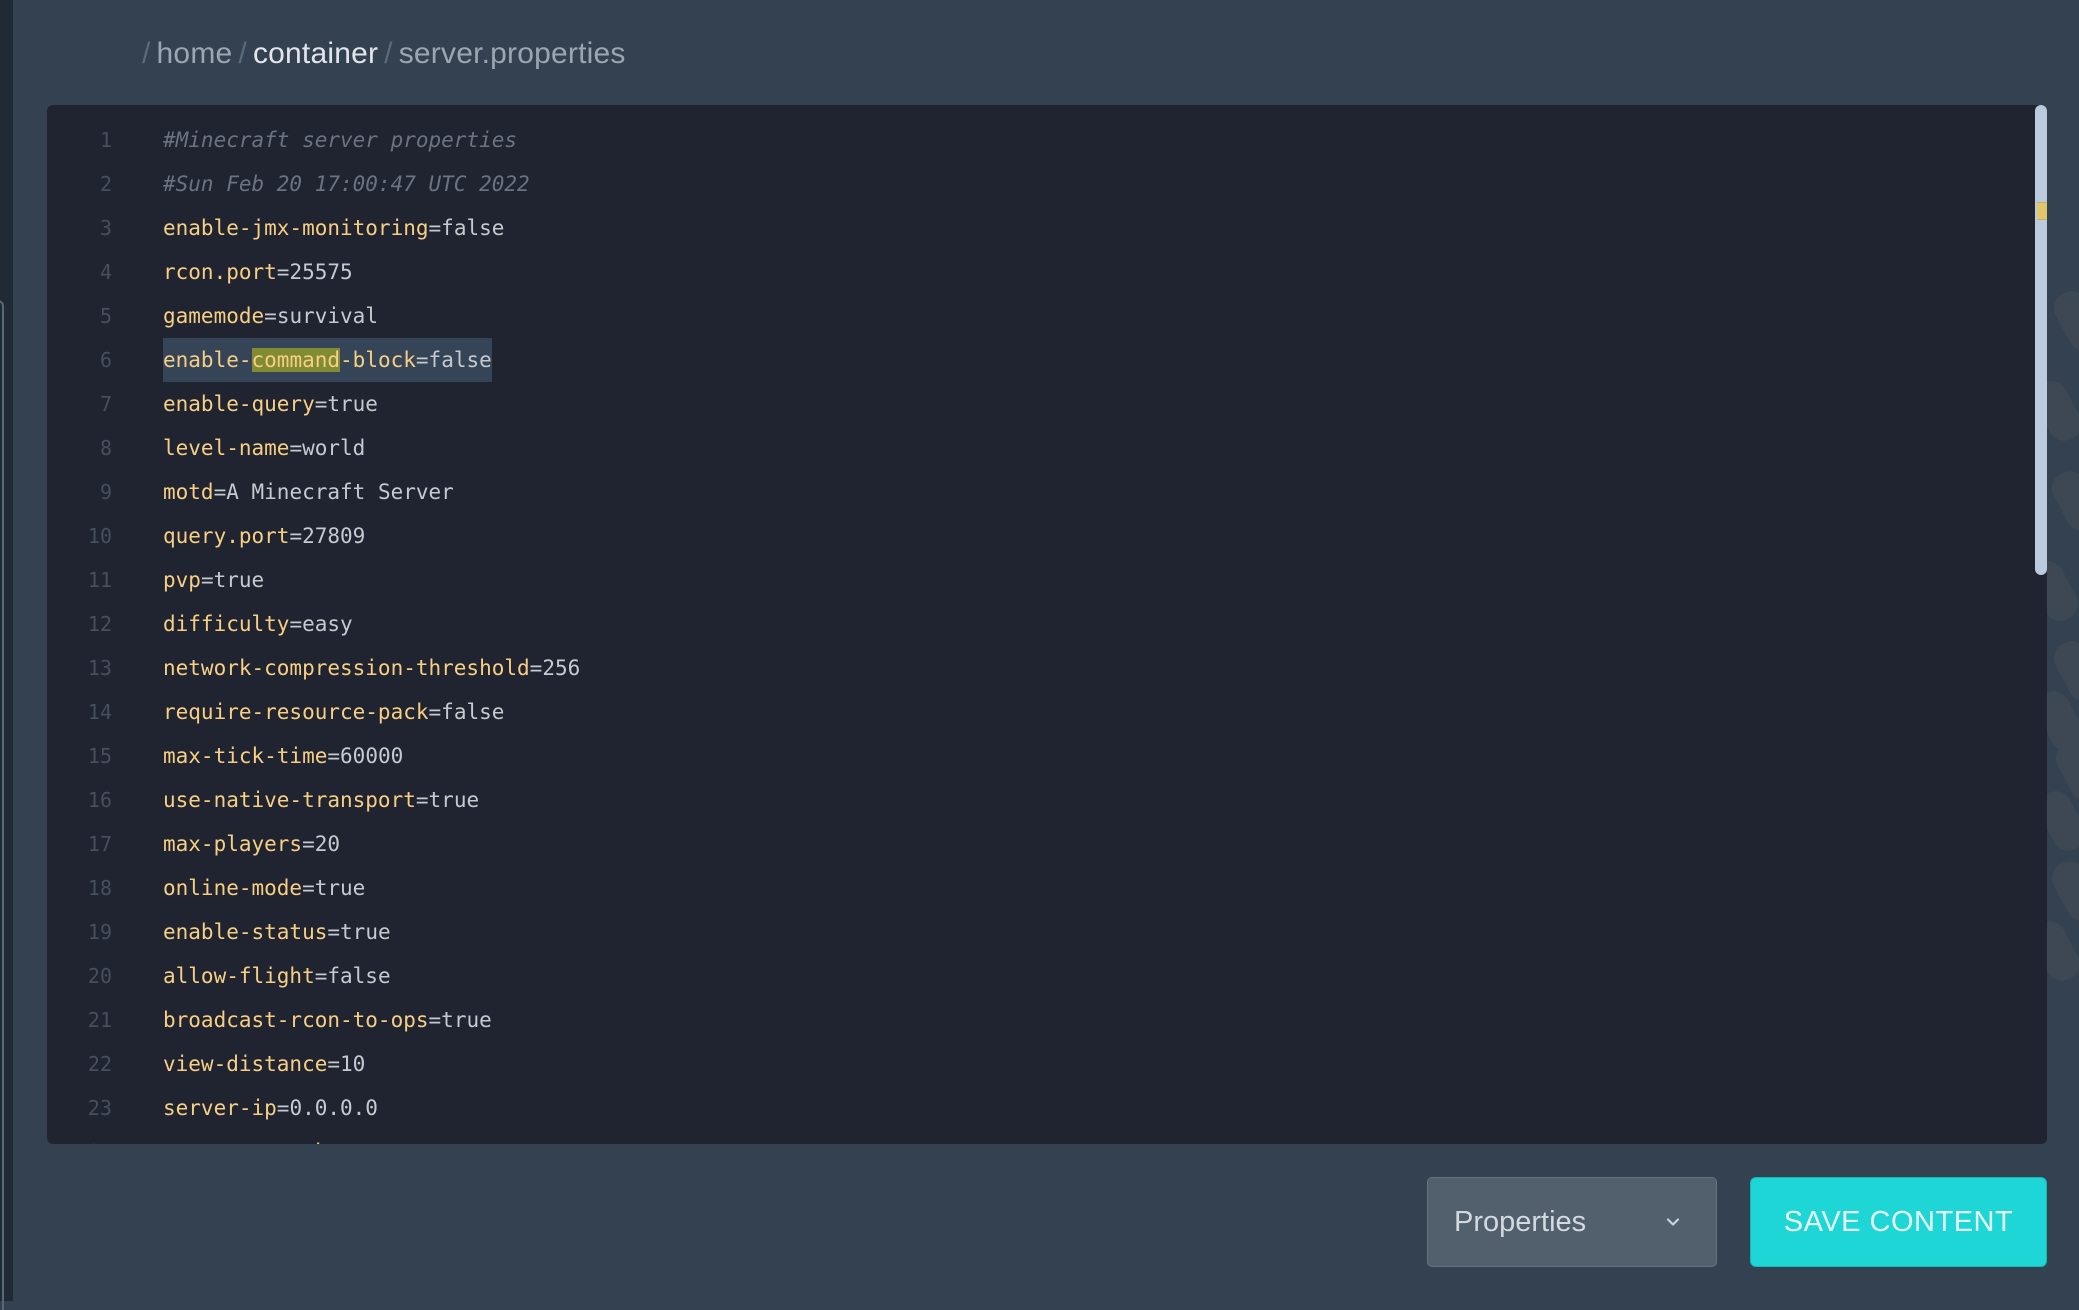 This screenshot has width=2079, height=1310. Describe the element at coordinates (105, 404) in the screenshot. I see `line-number: 7` at that location.